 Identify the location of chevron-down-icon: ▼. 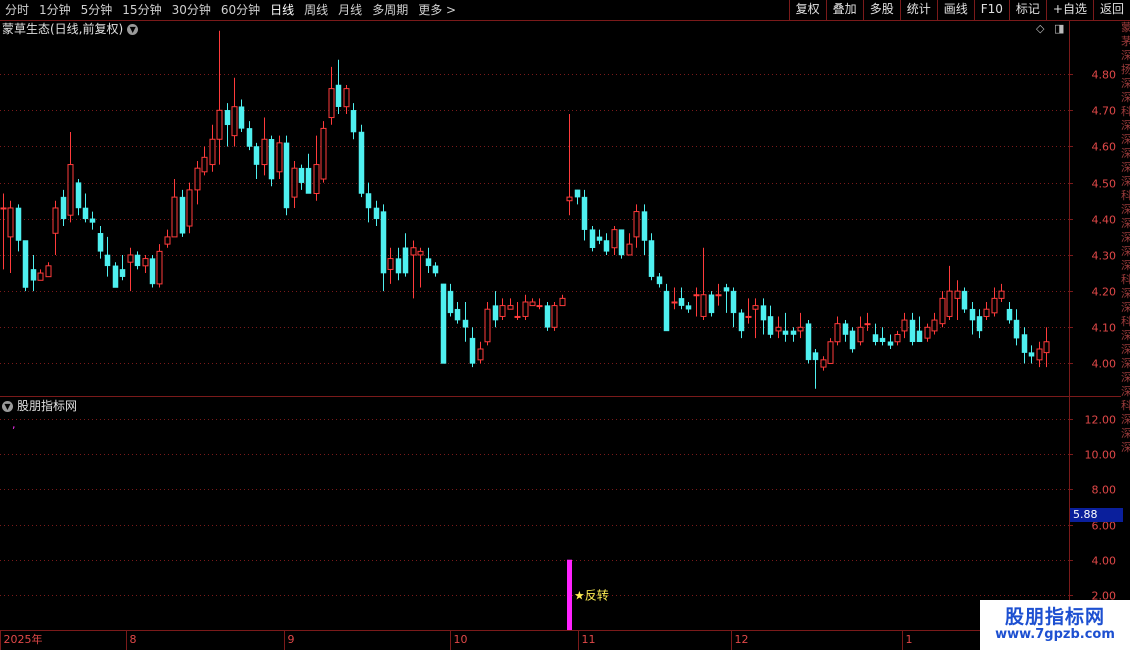
(7, 406).